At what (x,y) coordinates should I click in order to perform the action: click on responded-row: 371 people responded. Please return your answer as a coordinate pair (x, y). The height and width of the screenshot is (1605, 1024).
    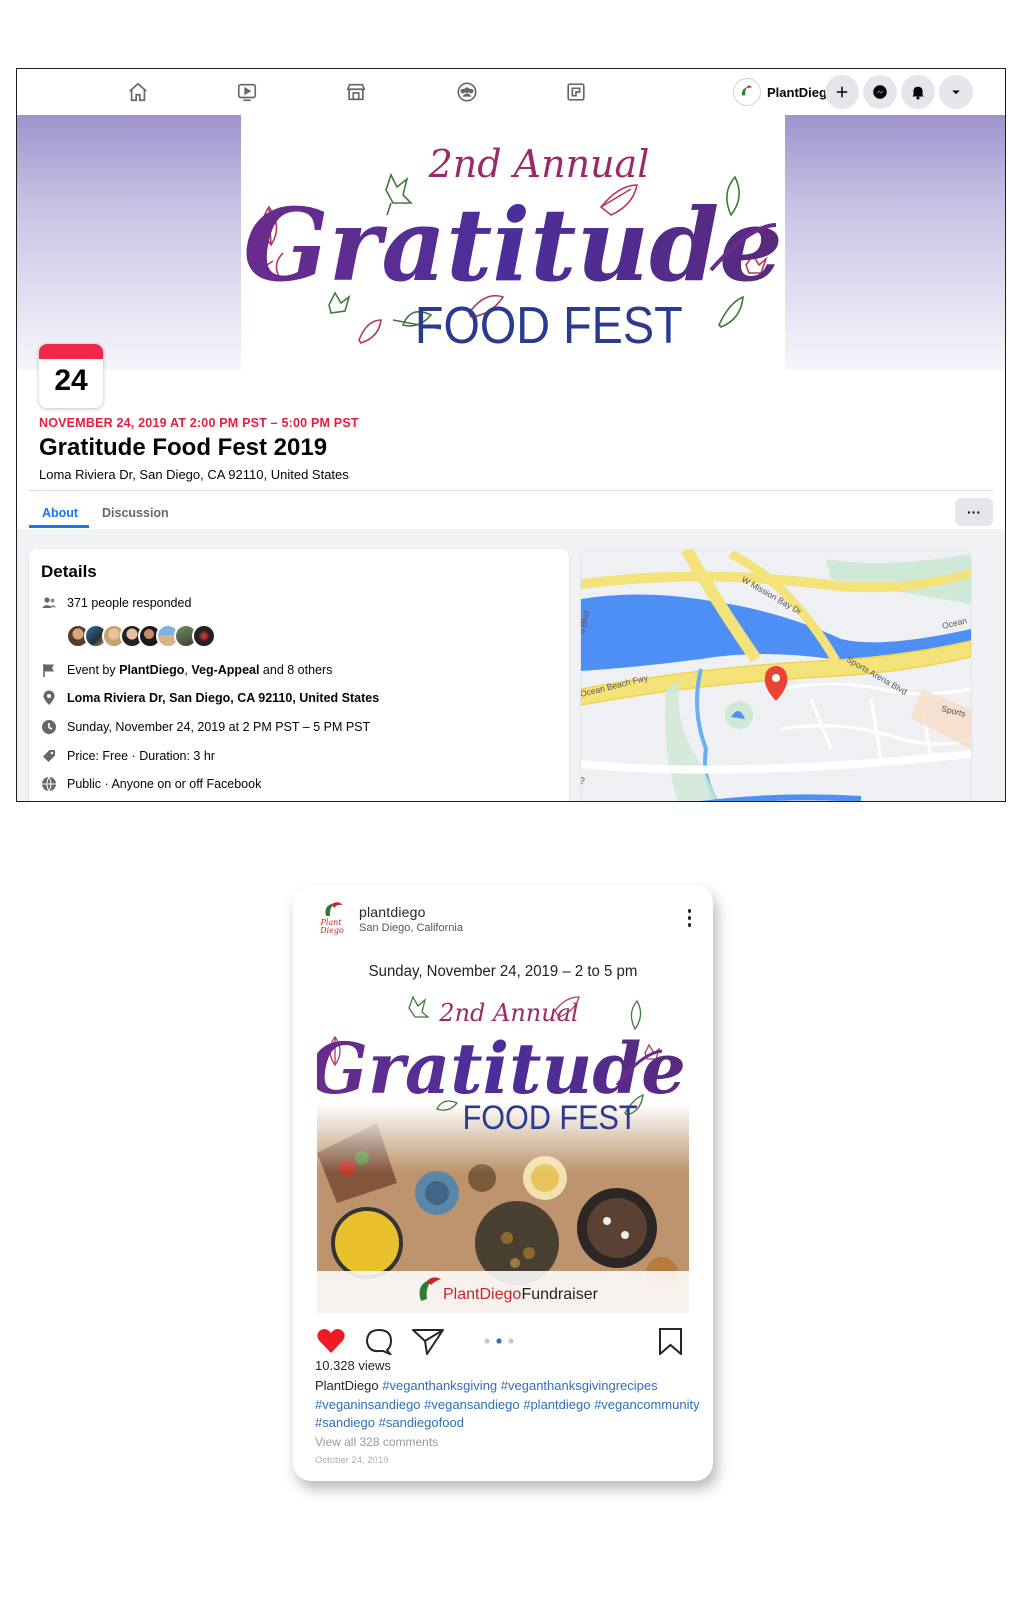
    Looking at the image, I should click on (116, 603).